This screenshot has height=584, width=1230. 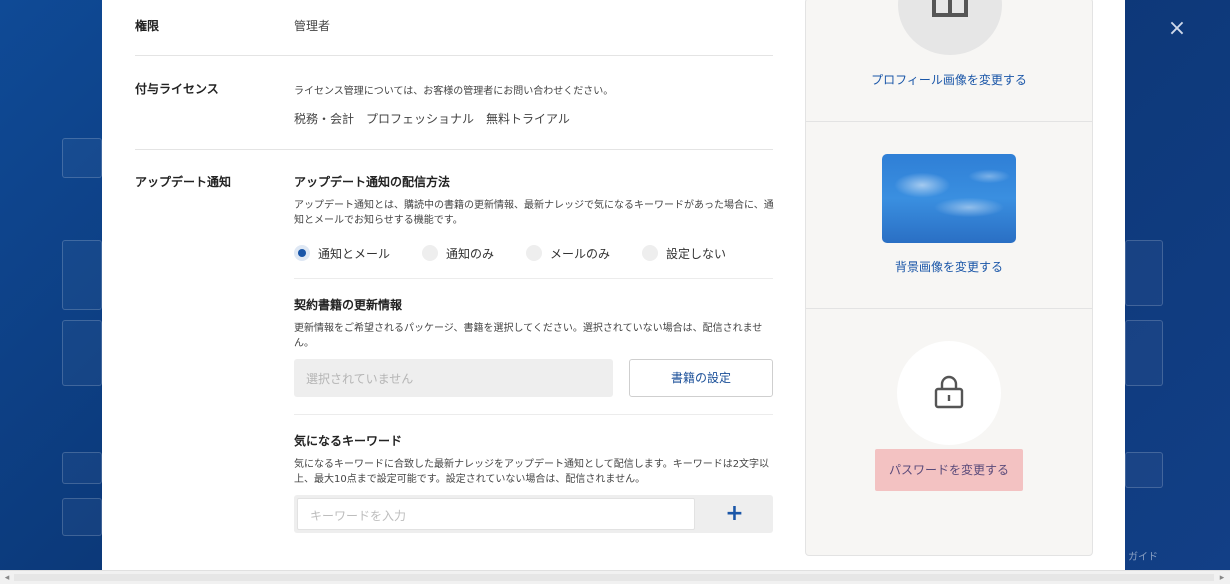 I want to click on keyword-input: キーワードを入力, so click(x=496, y=514).